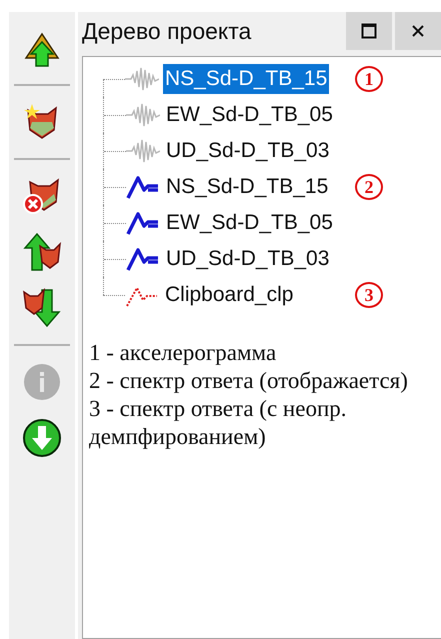  I want to click on arrow-down-mask-icon, so click(42, 308).